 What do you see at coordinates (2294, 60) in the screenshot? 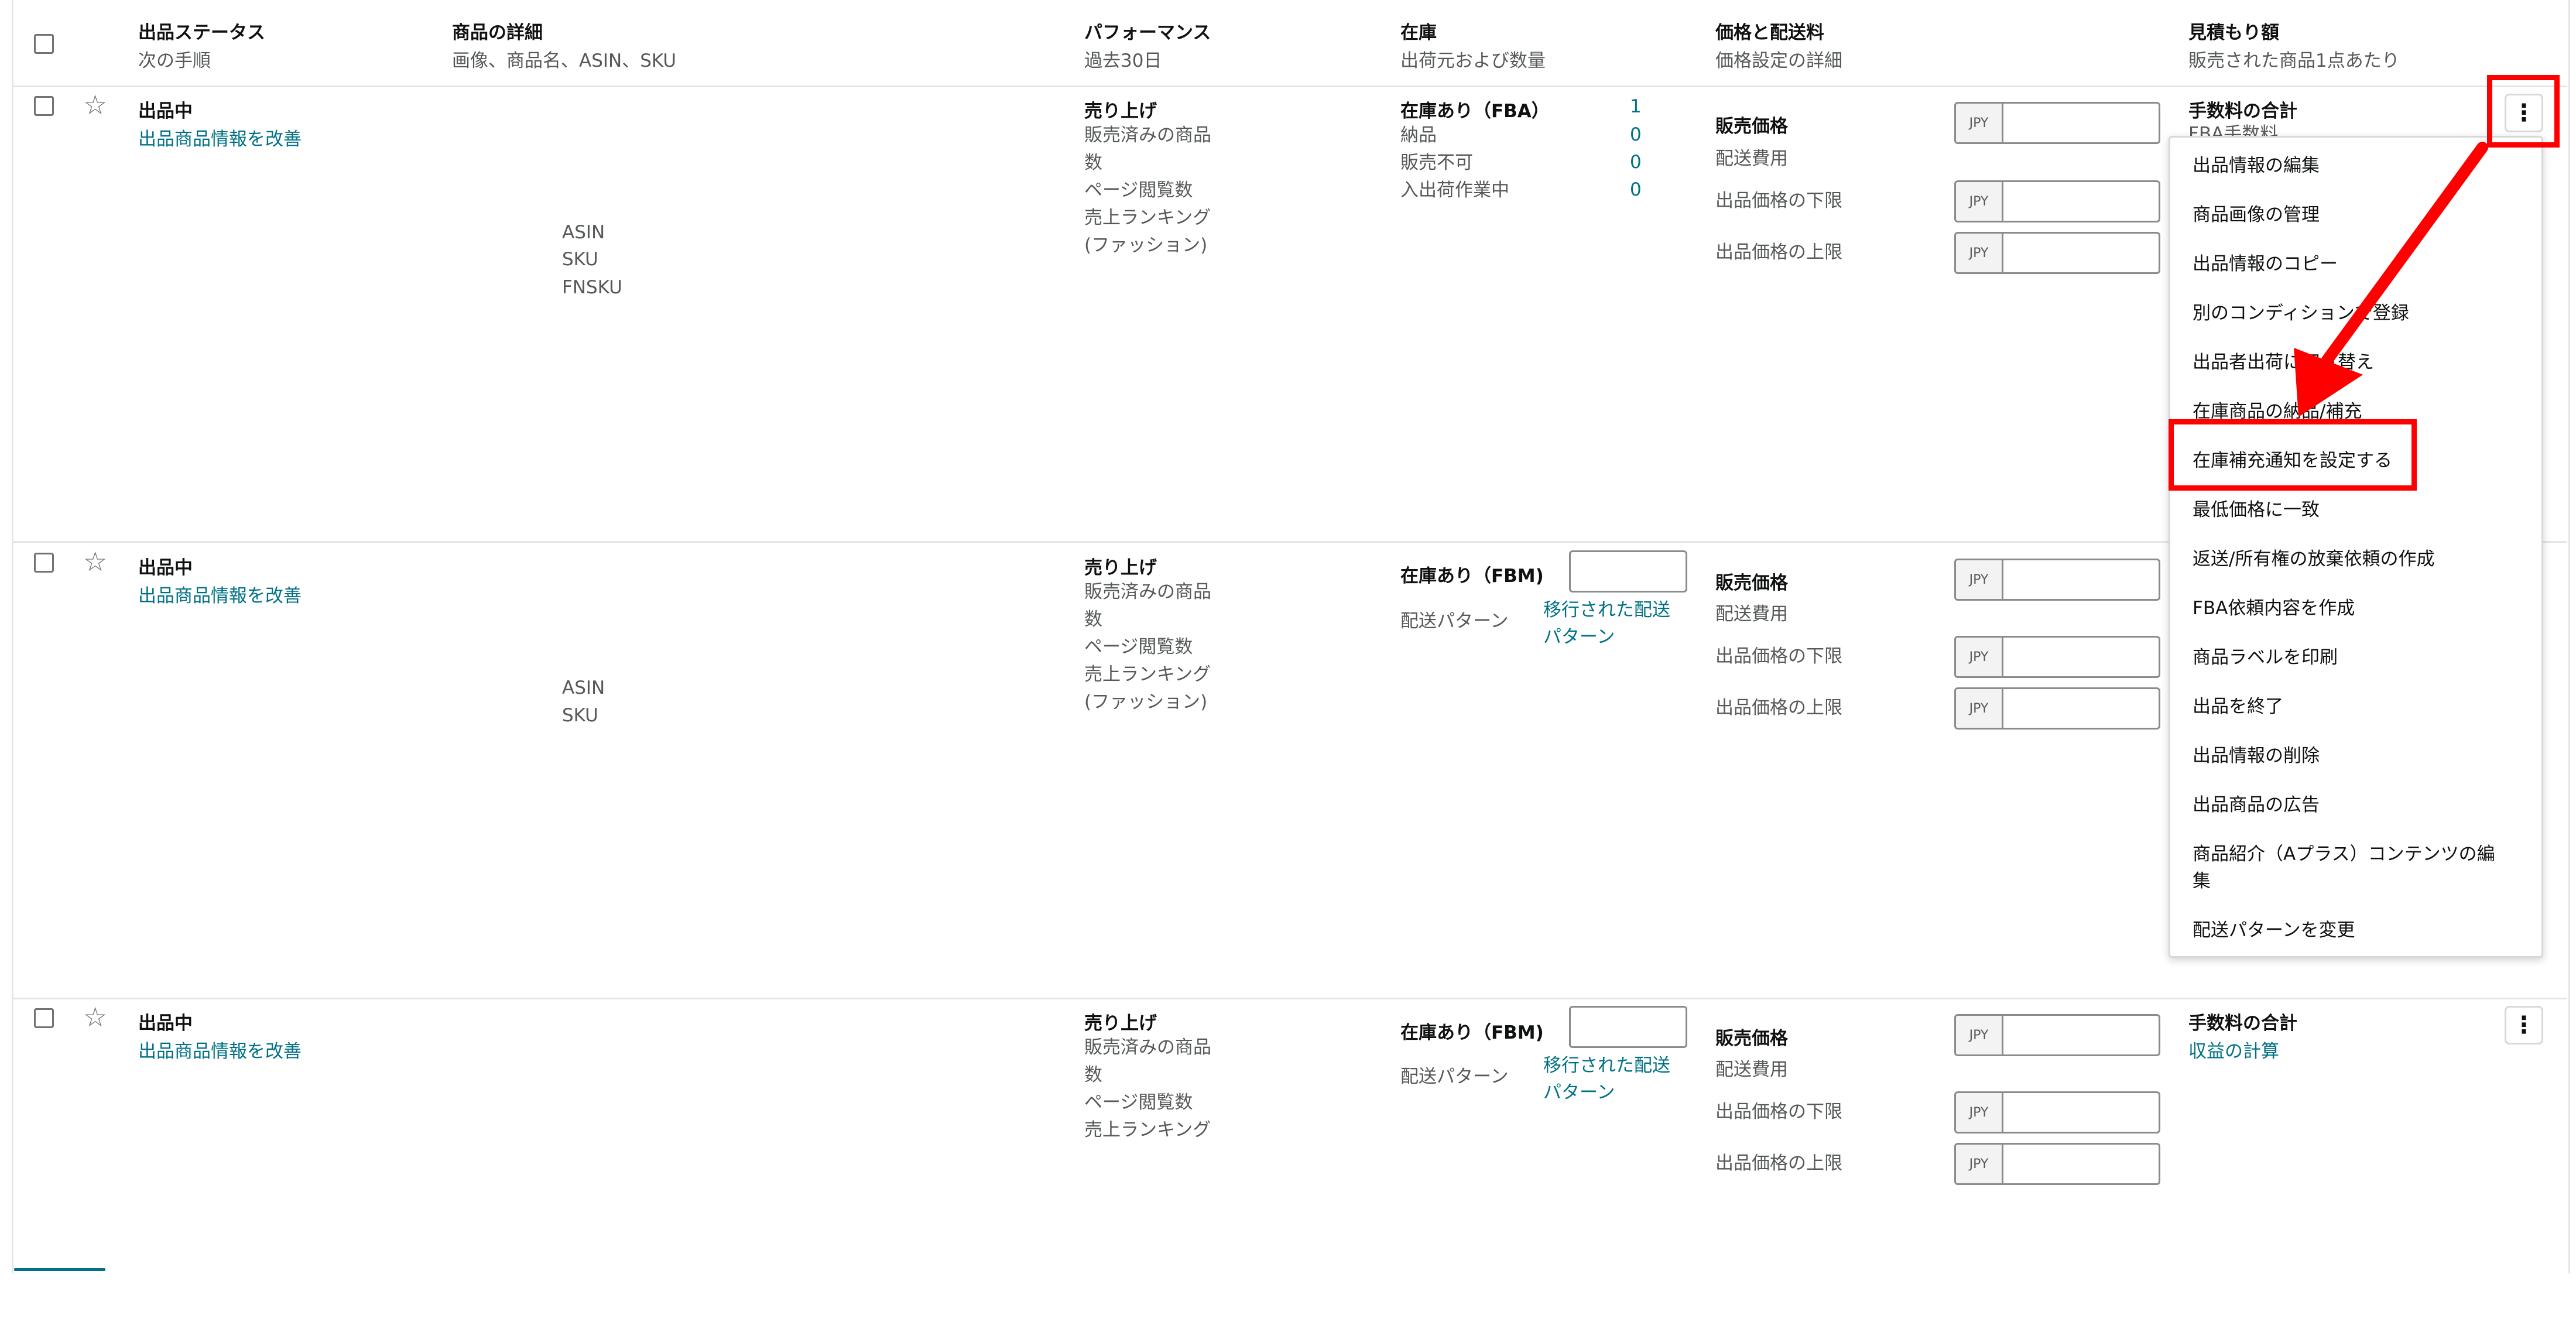
I see `header-estimate-sub: 販売された商品1点あたり` at bounding box center [2294, 60].